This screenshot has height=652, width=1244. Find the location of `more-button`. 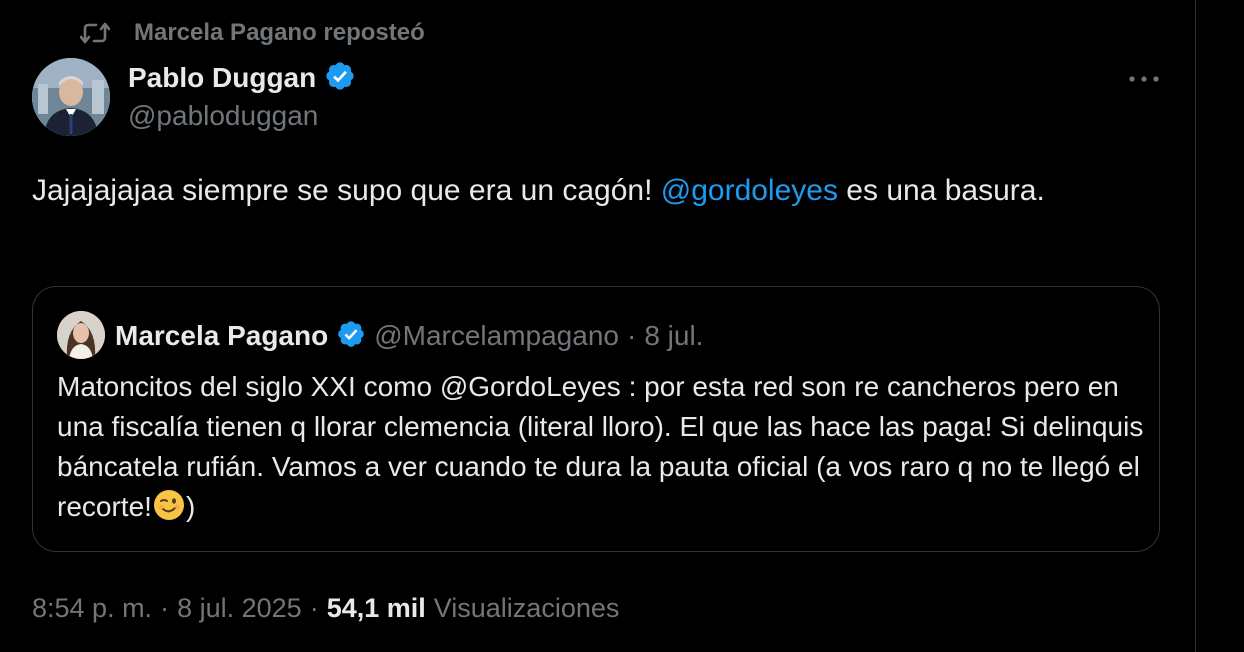

more-button is located at coordinates (1144, 79).